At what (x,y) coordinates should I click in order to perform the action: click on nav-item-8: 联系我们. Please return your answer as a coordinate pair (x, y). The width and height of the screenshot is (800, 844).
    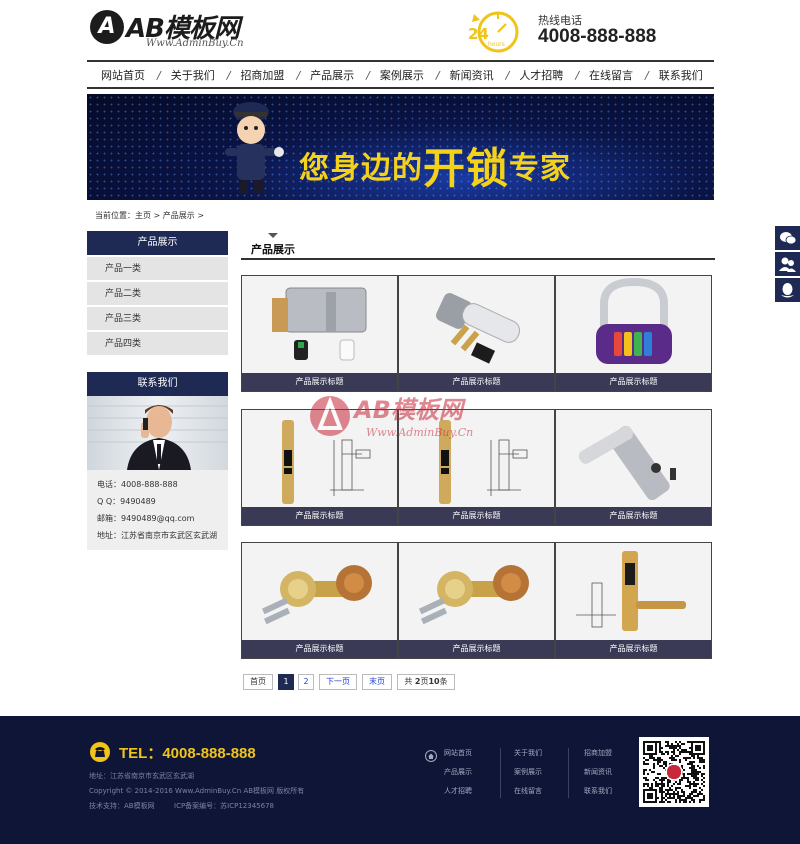
    Looking at the image, I should click on (681, 75).